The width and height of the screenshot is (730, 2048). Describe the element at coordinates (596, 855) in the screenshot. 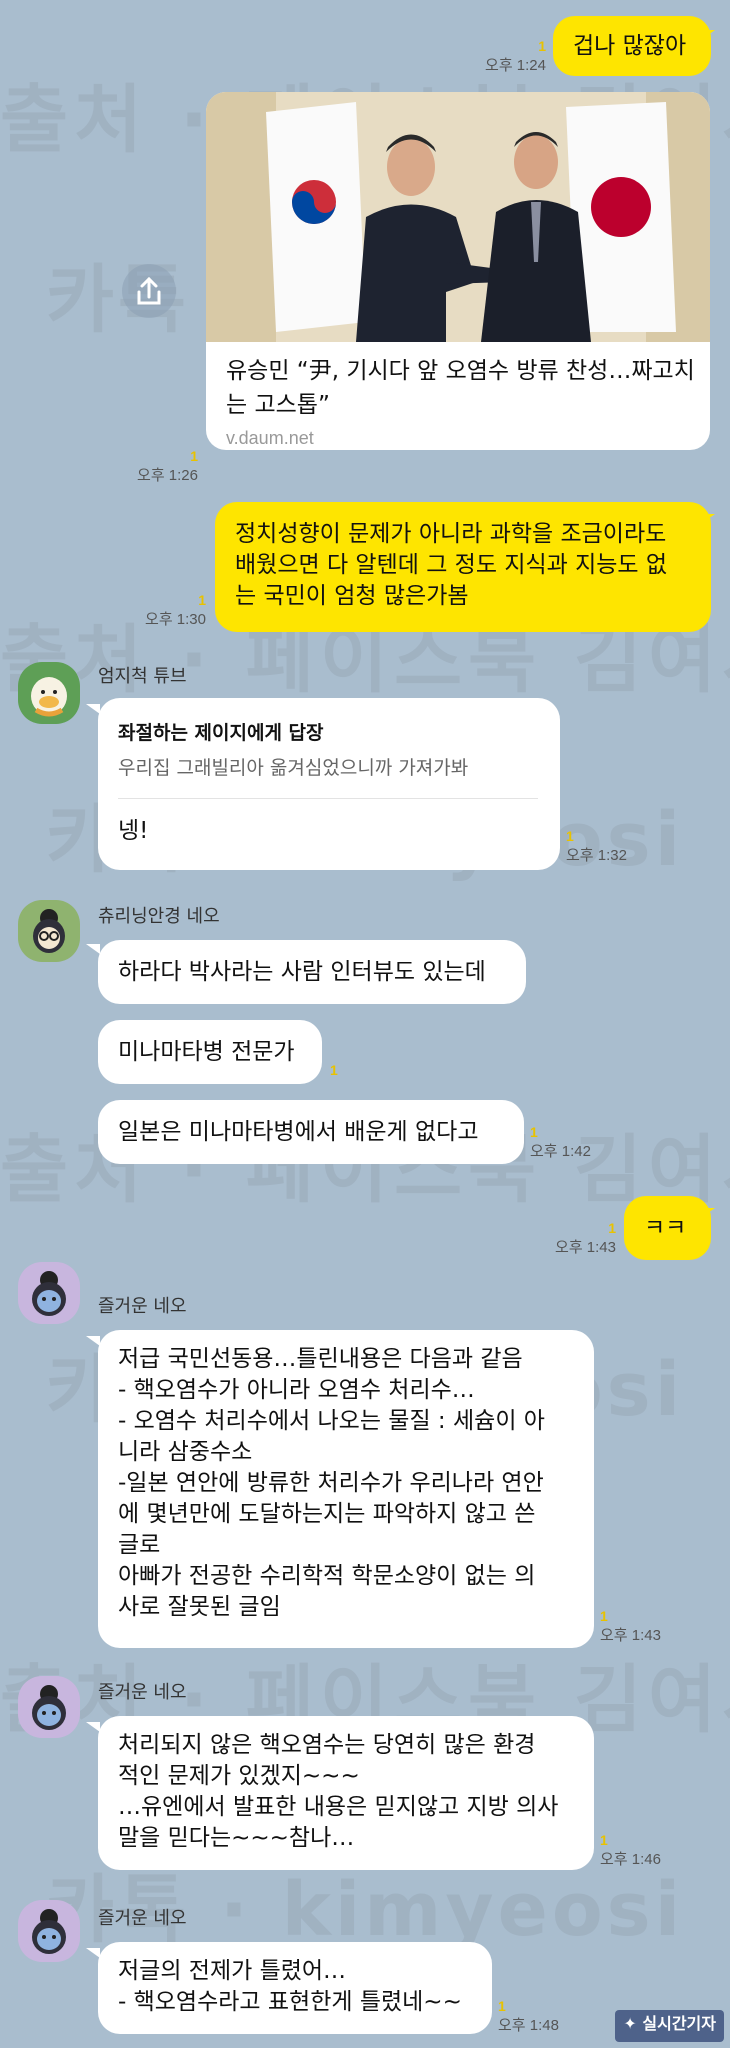

I see `message-time: 오후 1:32` at that location.